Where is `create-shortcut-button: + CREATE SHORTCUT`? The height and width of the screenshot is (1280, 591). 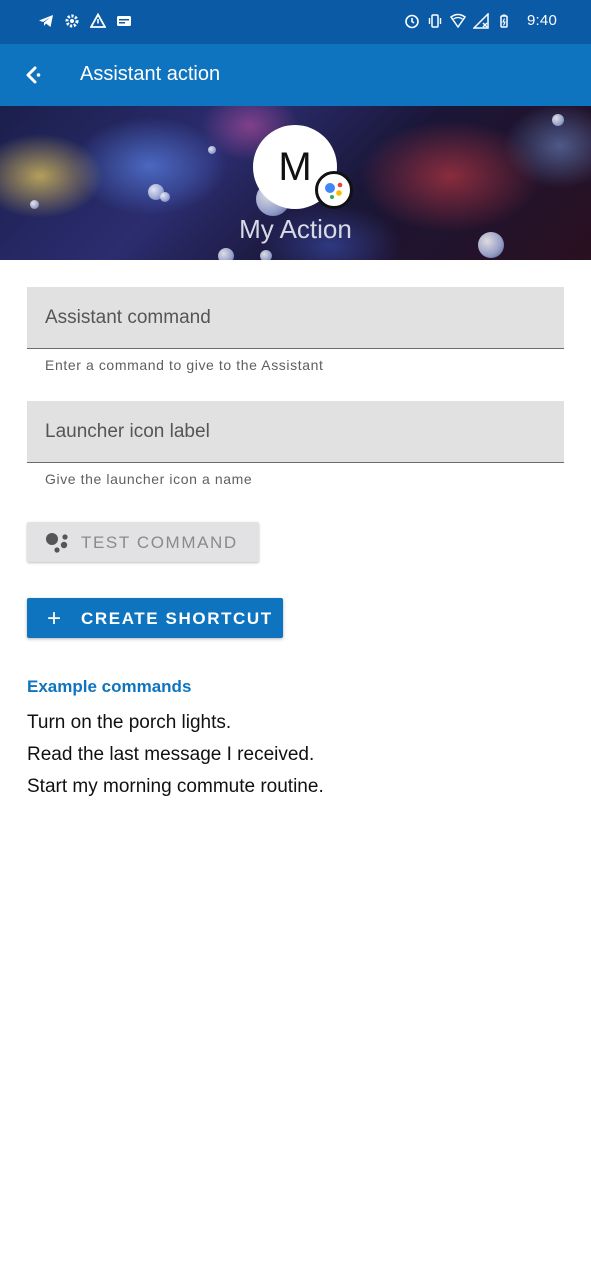 create-shortcut-button: + CREATE SHORTCUT is located at coordinates (155, 618).